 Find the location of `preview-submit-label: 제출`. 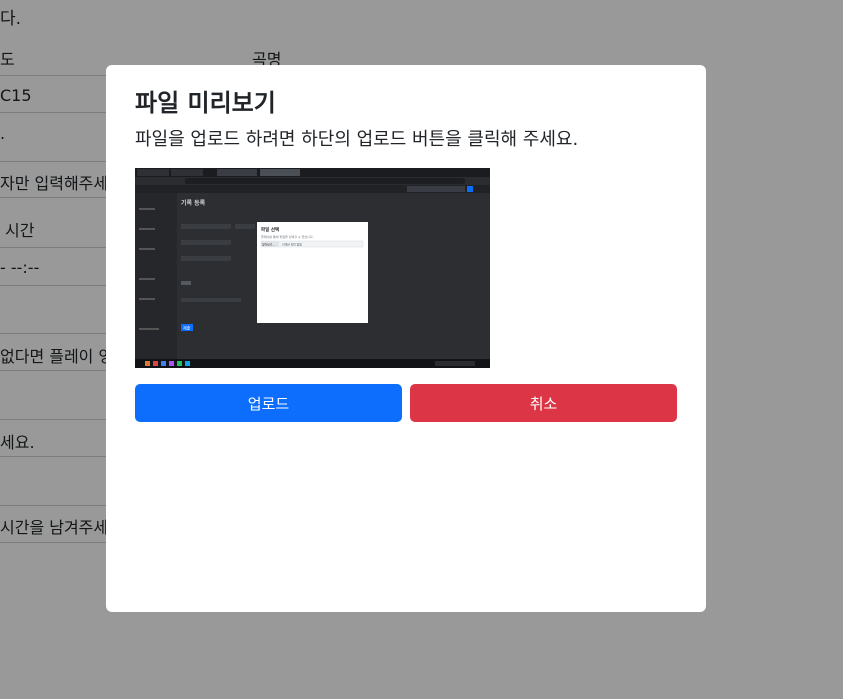

preview-submit-label: 제출 is located at coordinates (187, 328).